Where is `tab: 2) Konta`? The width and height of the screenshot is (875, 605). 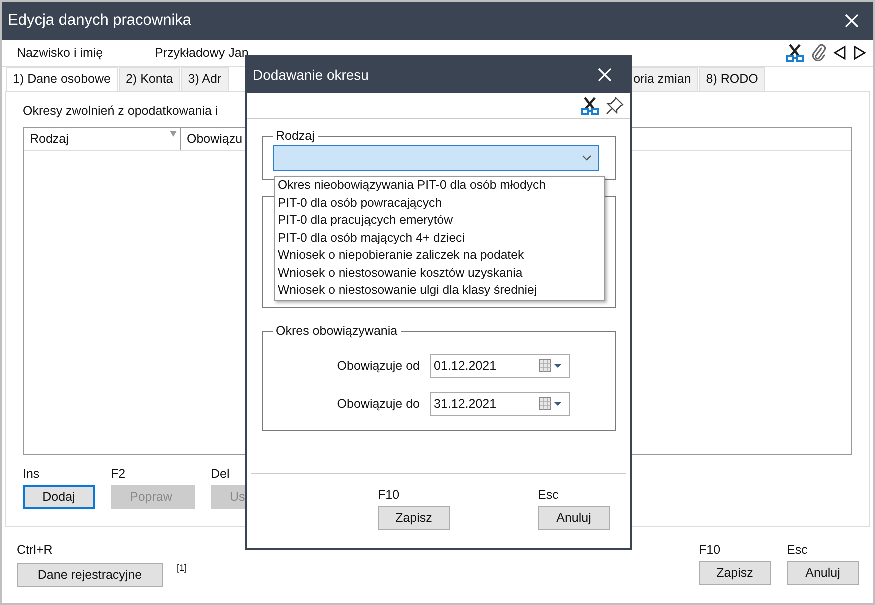
tab: 2) Konta is located at coordinates (149, 79).